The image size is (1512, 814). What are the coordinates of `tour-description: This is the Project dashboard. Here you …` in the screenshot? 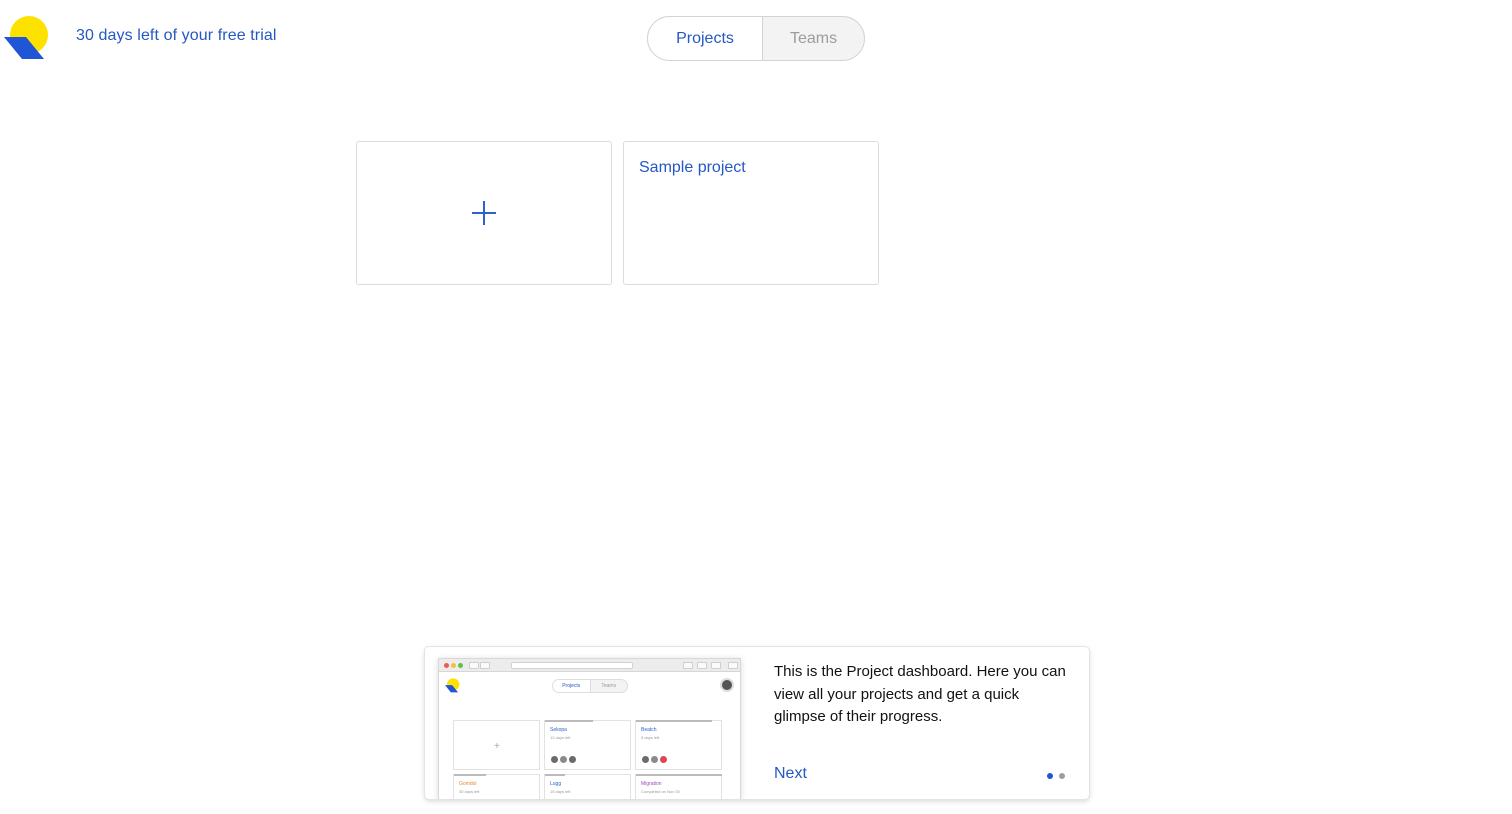 It's located at (920, 694).